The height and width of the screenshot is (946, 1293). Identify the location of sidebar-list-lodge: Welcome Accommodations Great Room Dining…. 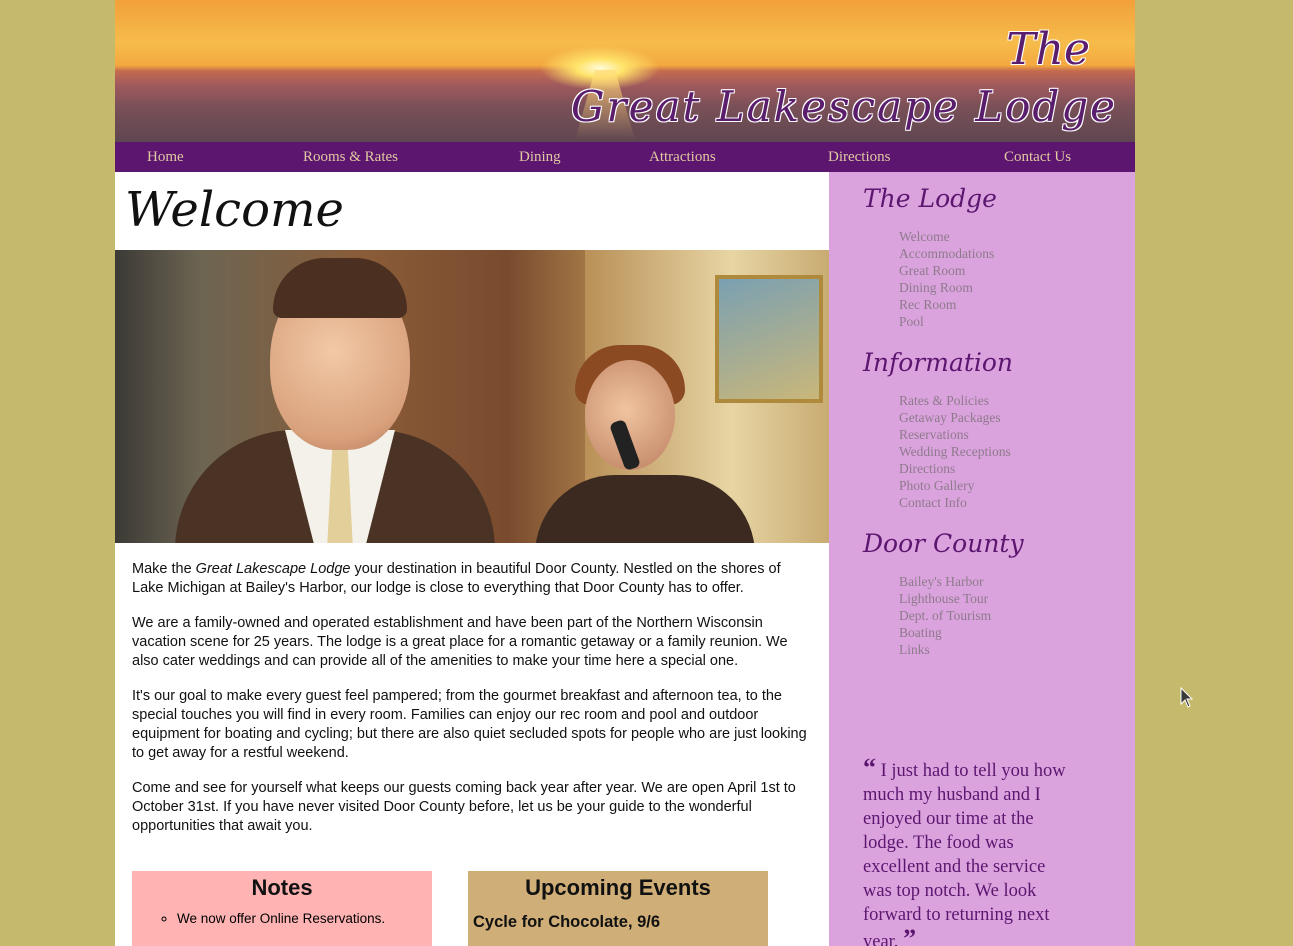
(946, 279).